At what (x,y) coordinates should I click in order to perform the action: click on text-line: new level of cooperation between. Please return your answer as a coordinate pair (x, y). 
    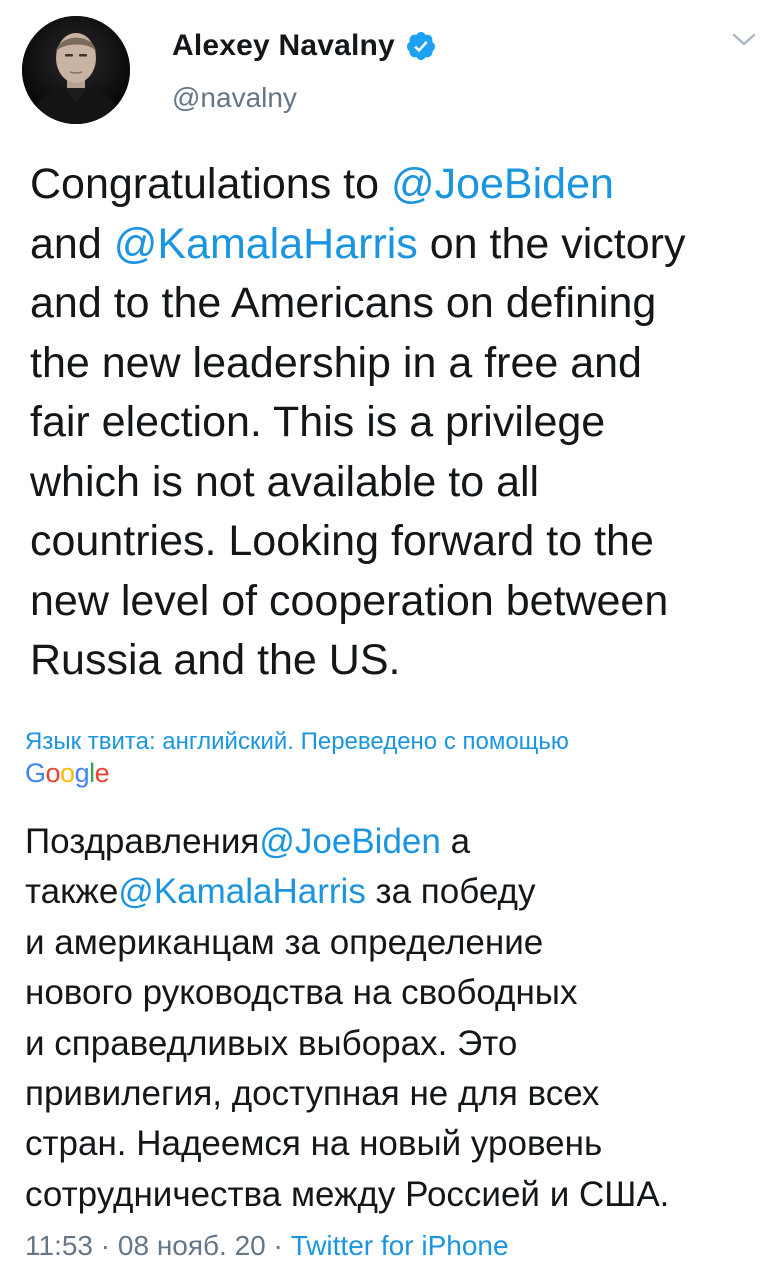
    Looking at the image, I should click on (397, 602).